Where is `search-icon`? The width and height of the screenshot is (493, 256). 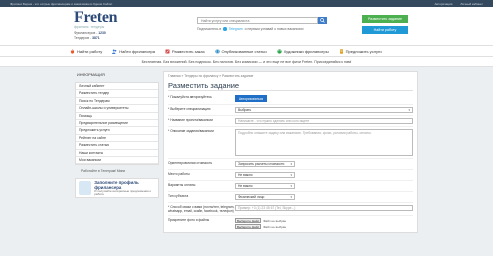
search-icon is located at coordinates (322, 20).